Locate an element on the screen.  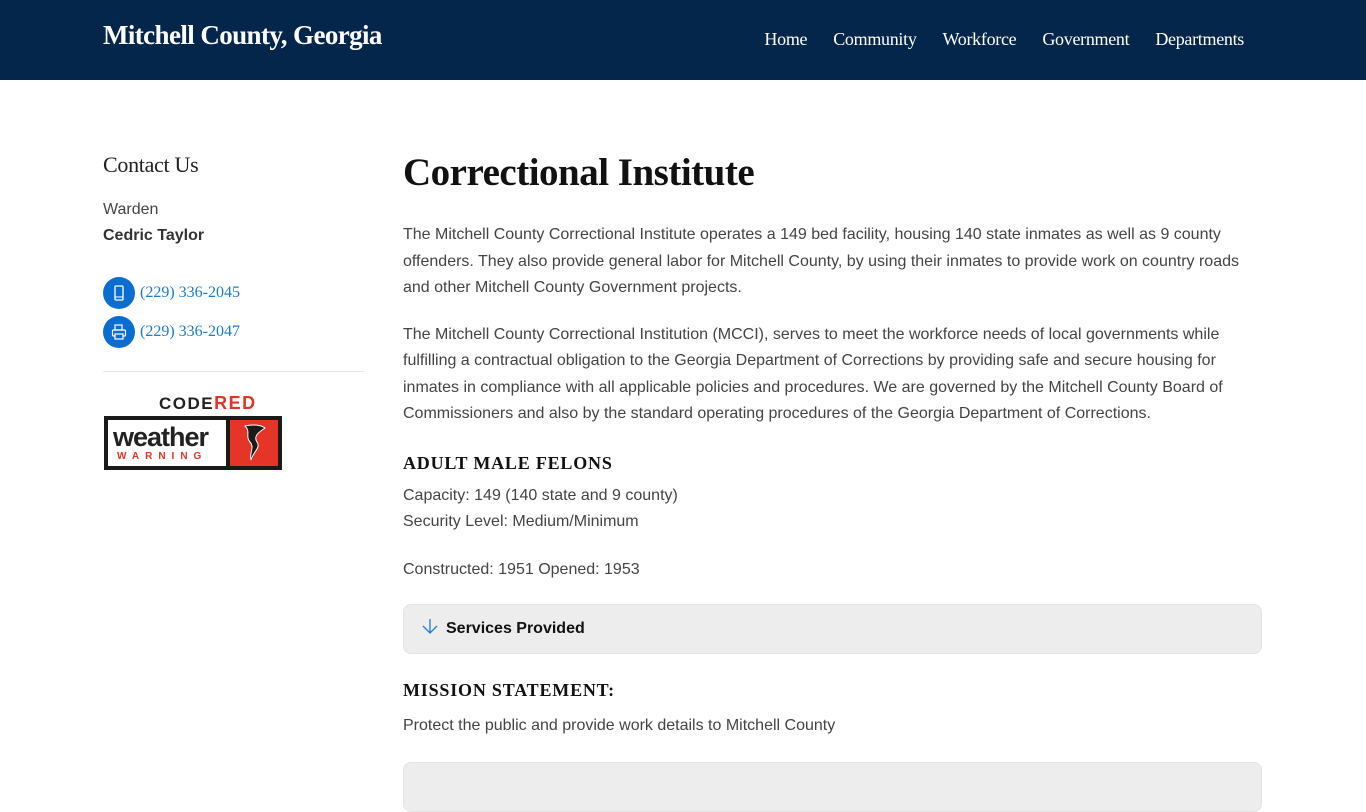
weather-warning-text-panel: weather WARNING is located at coordinates (167, 443).